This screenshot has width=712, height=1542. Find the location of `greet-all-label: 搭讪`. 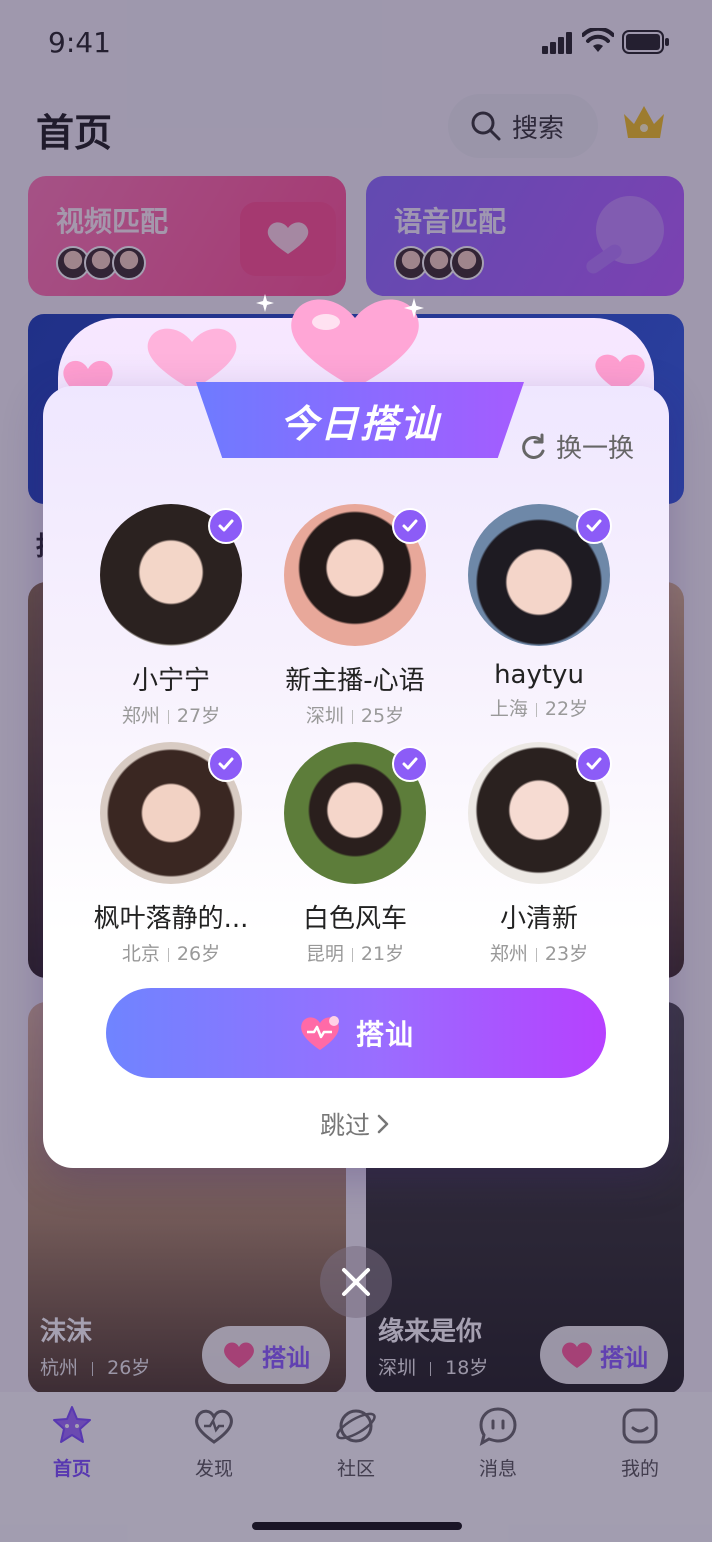

greet-all-label: 搭讪 is located at coordinates (384, 1034).